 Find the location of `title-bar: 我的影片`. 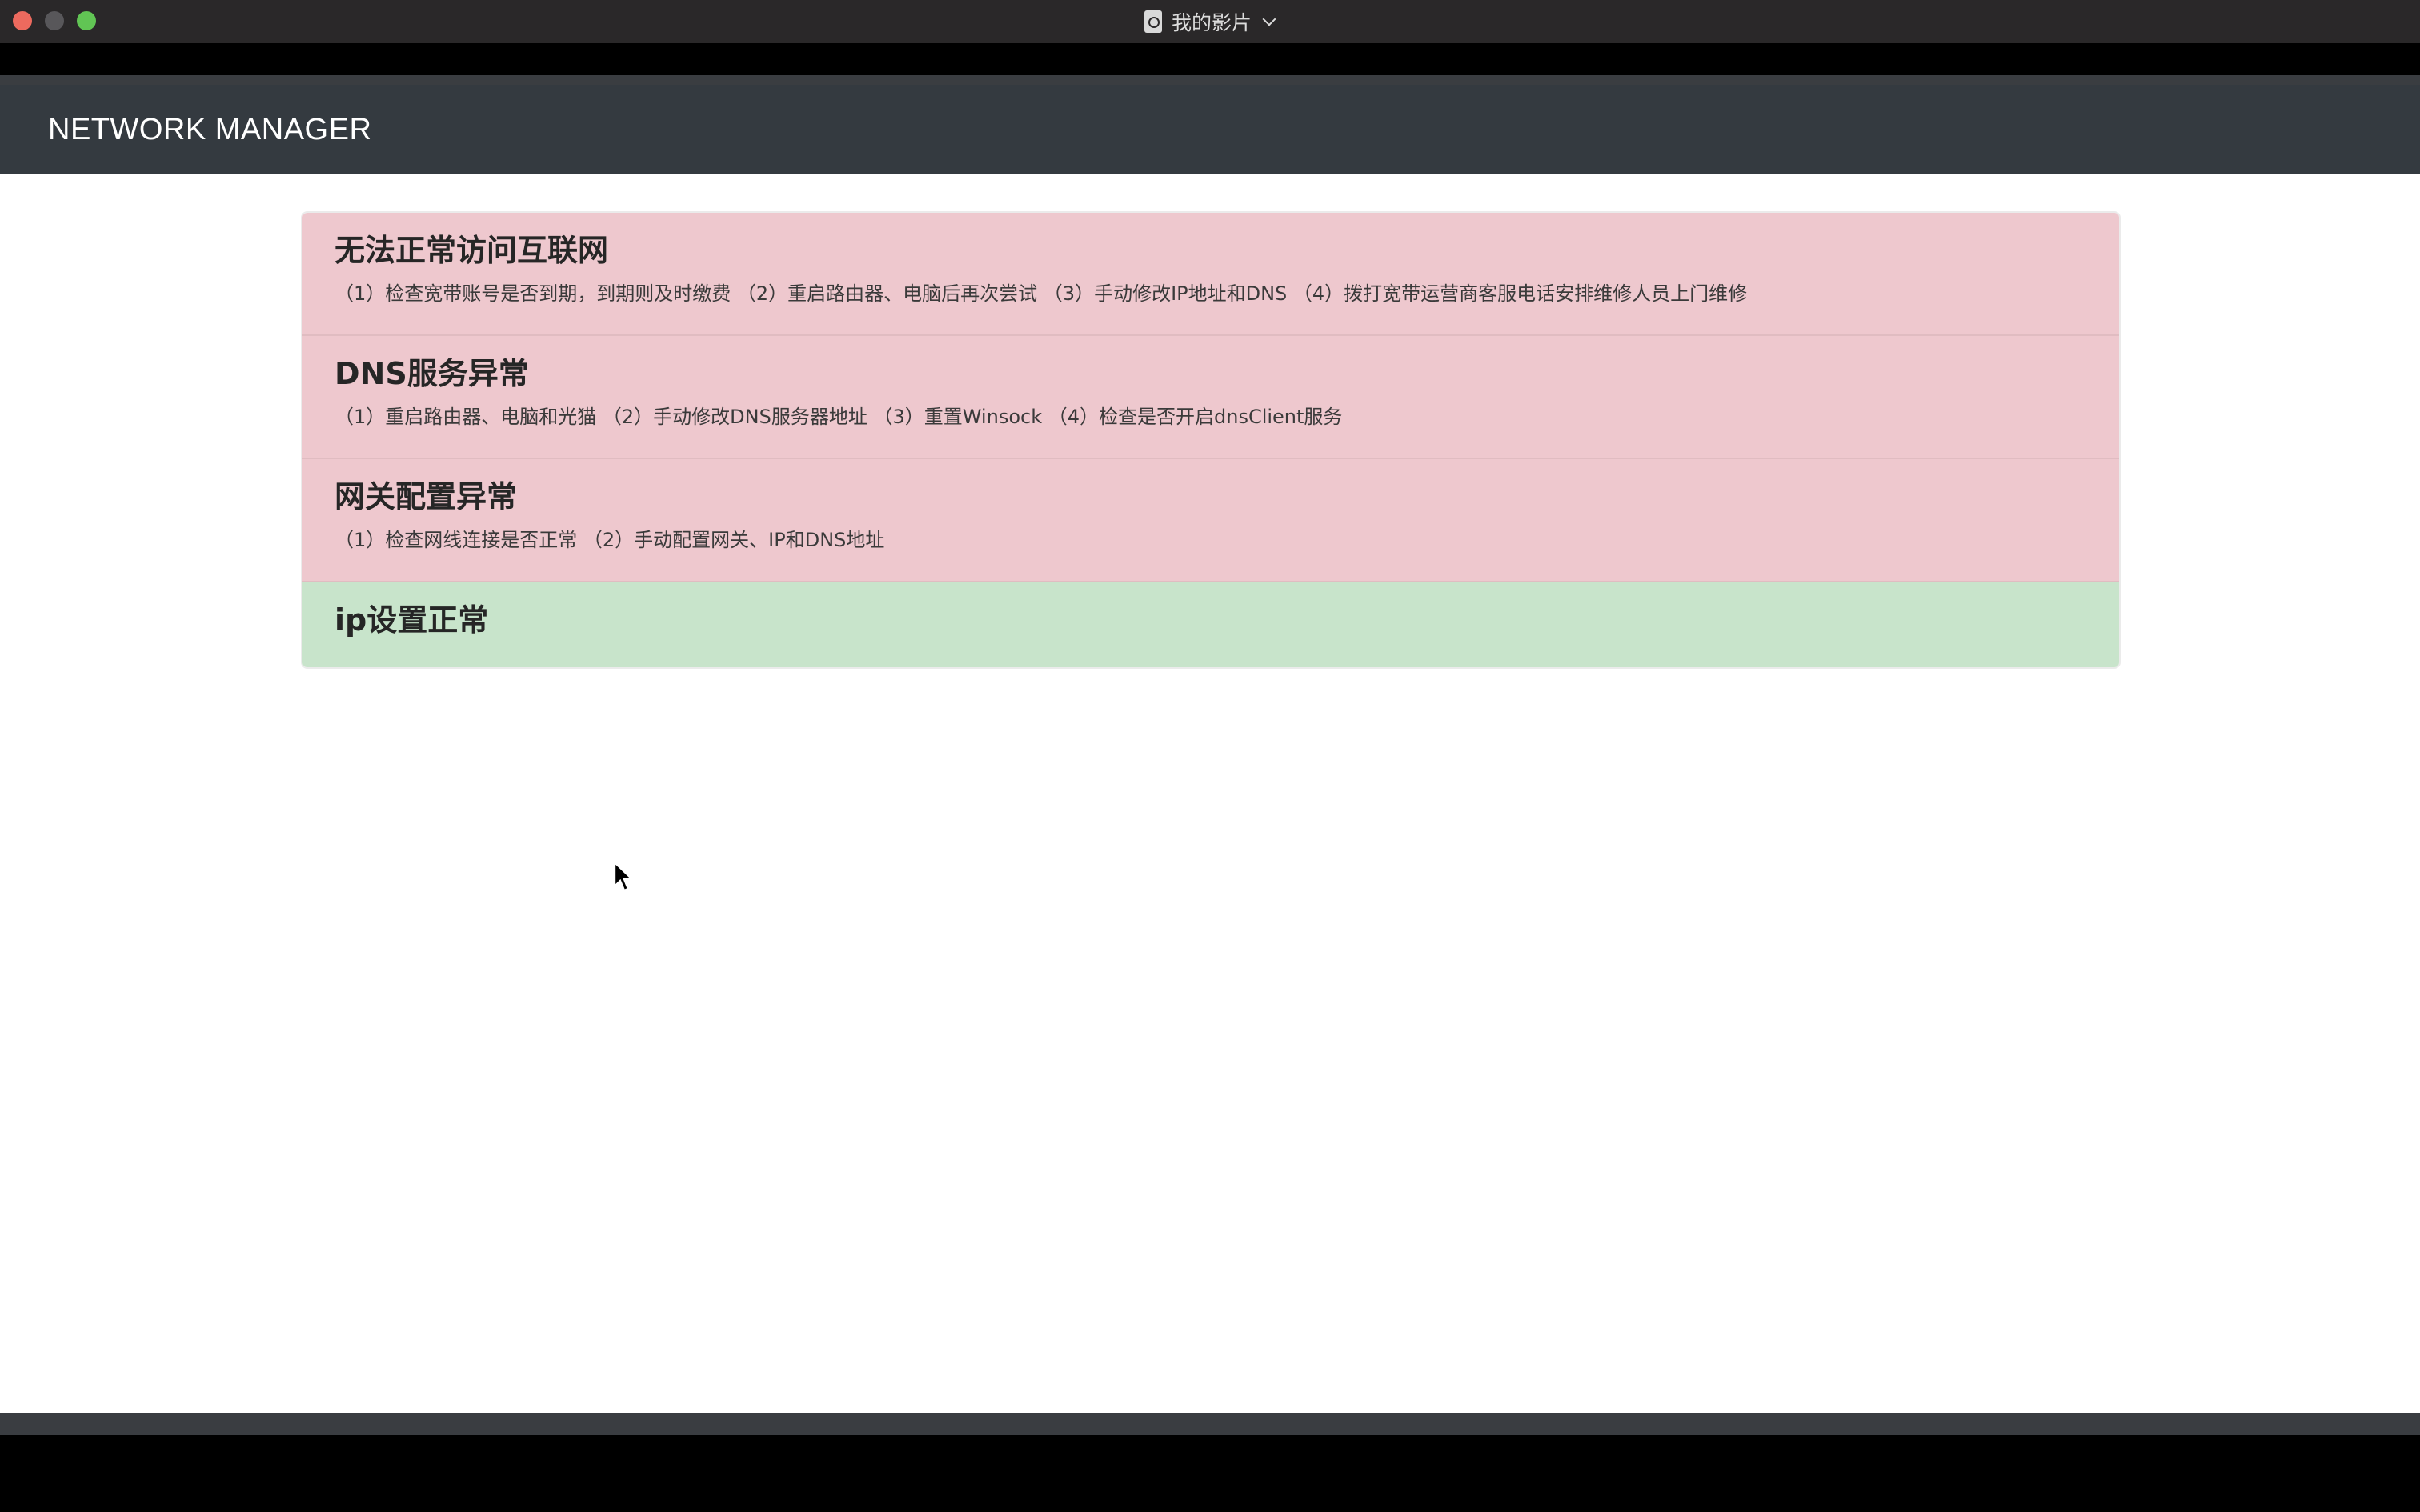

title-bar: 我的影片 is located at coordinates (1210, 21).